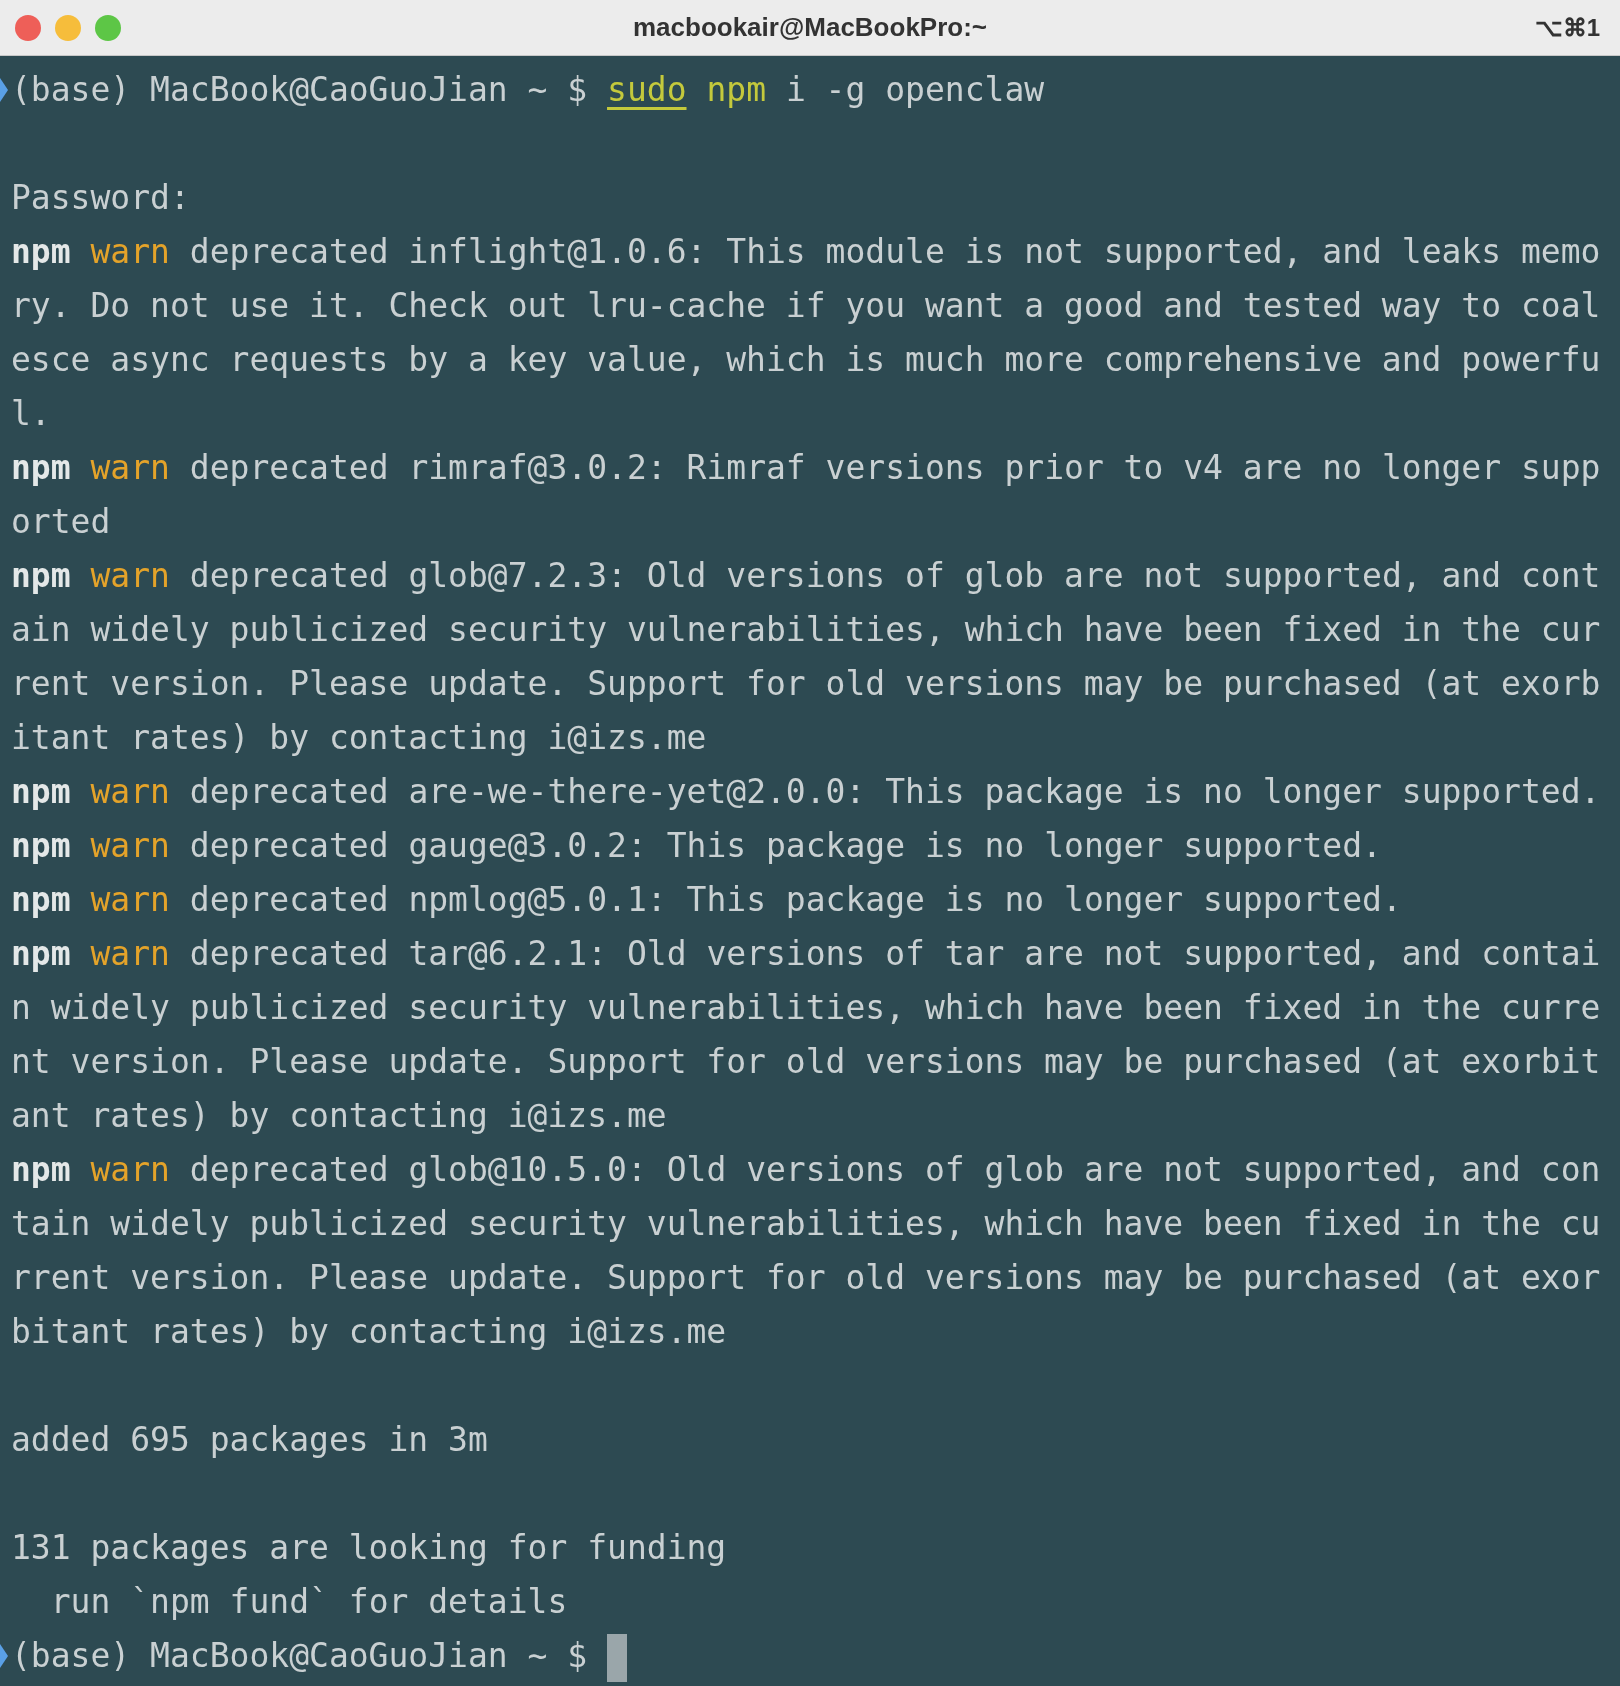  What do you see at coordinates (250, 1440) in the screenshot?
I see `output-line: added 695 packages in 3m` at bounding box center [250, 1440].